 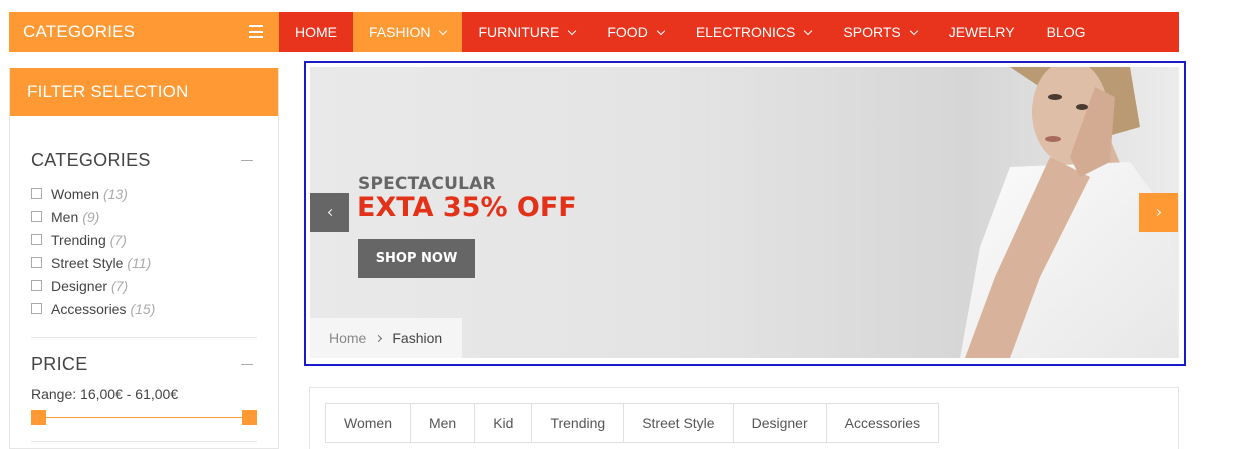 I want to click on nav-item-furniture: FURNITURE, so click(x=526, y=32).